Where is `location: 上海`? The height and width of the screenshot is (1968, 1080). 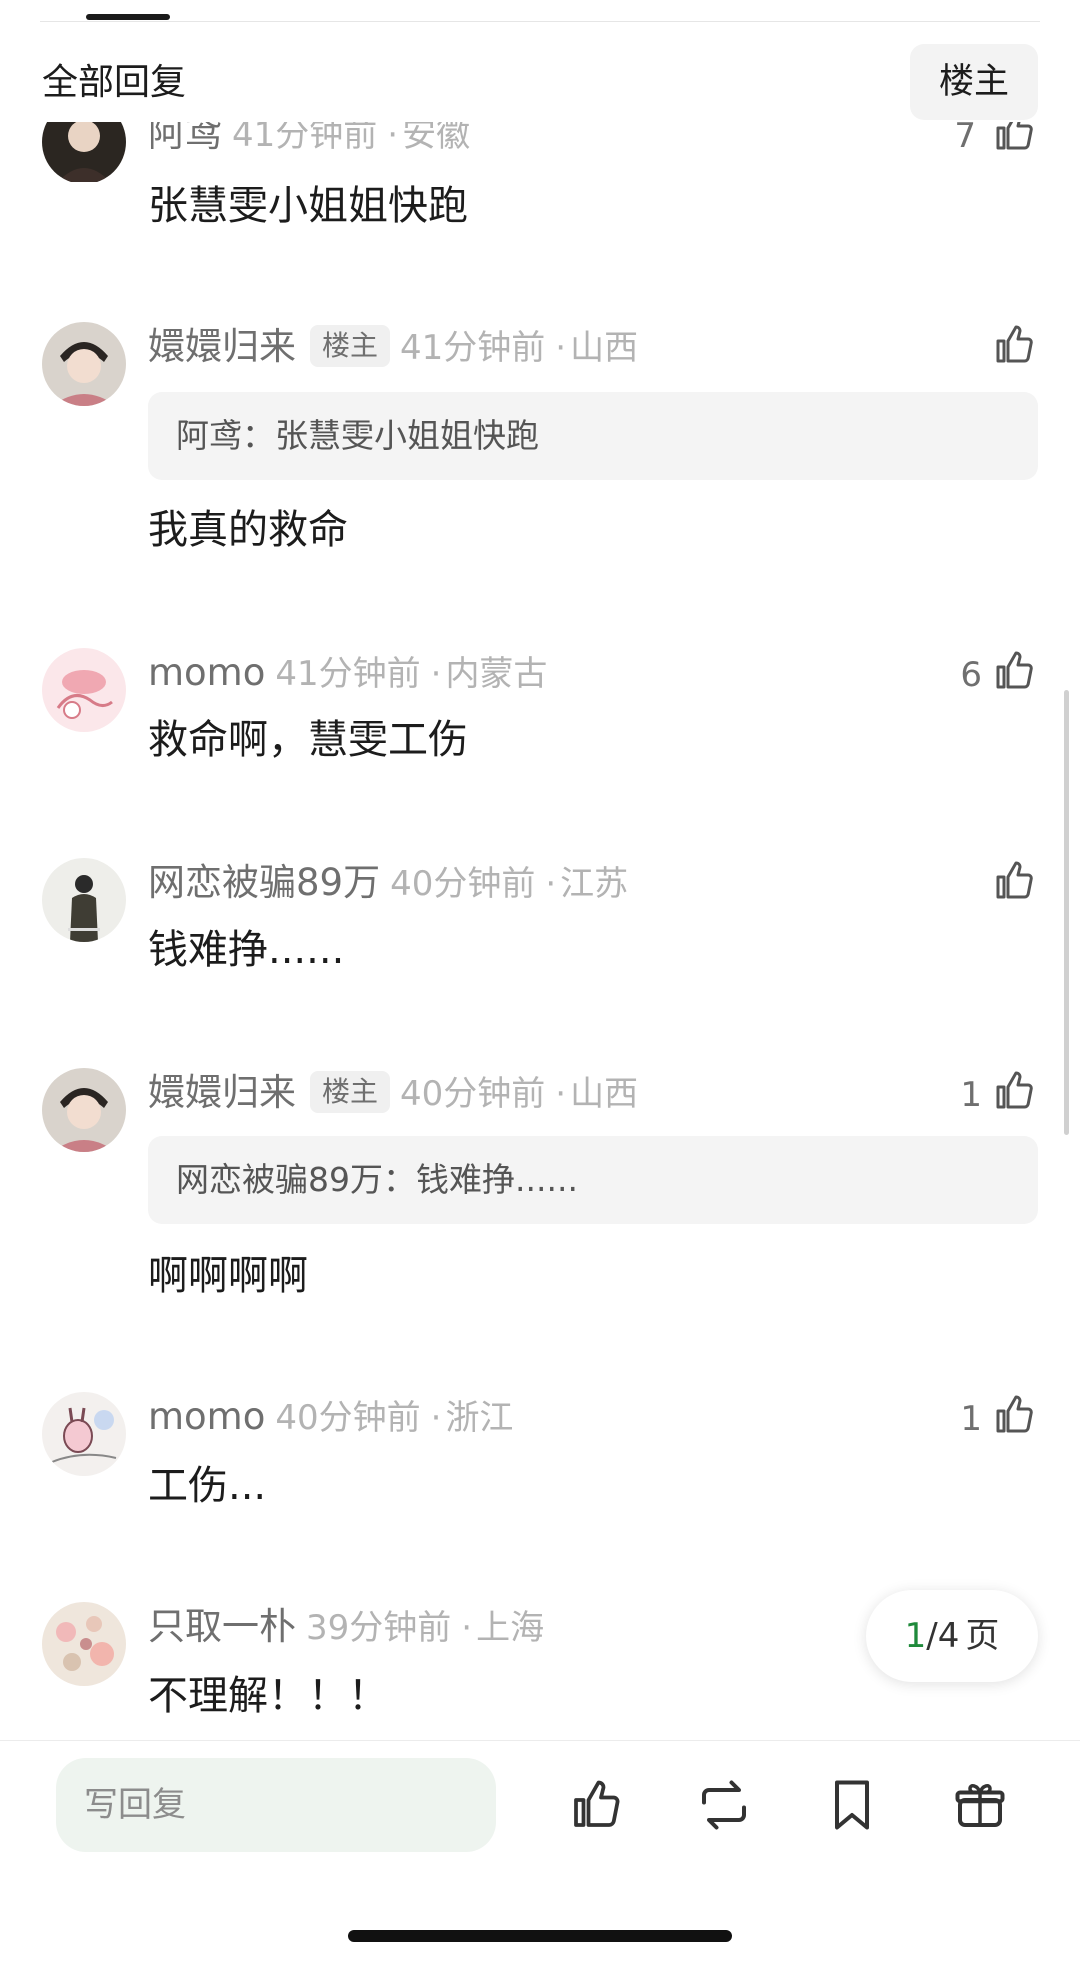
location: 上海 is located at coordinates (510, 1628).